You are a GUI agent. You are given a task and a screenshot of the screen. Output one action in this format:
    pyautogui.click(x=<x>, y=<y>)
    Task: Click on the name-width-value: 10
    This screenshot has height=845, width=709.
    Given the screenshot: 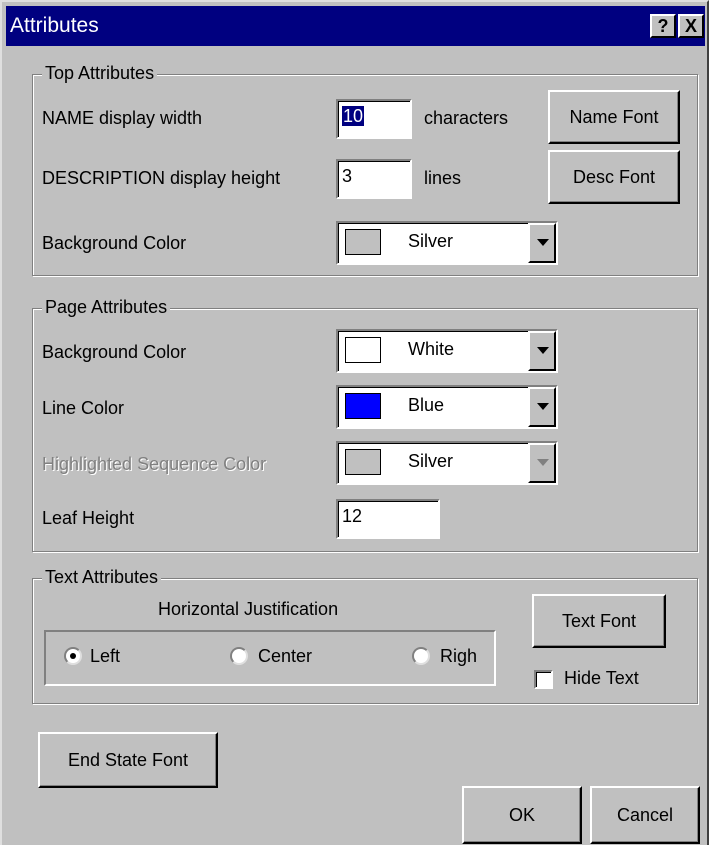 What is the action you would take?
    pyautogui.click(x=353, y=116)
    